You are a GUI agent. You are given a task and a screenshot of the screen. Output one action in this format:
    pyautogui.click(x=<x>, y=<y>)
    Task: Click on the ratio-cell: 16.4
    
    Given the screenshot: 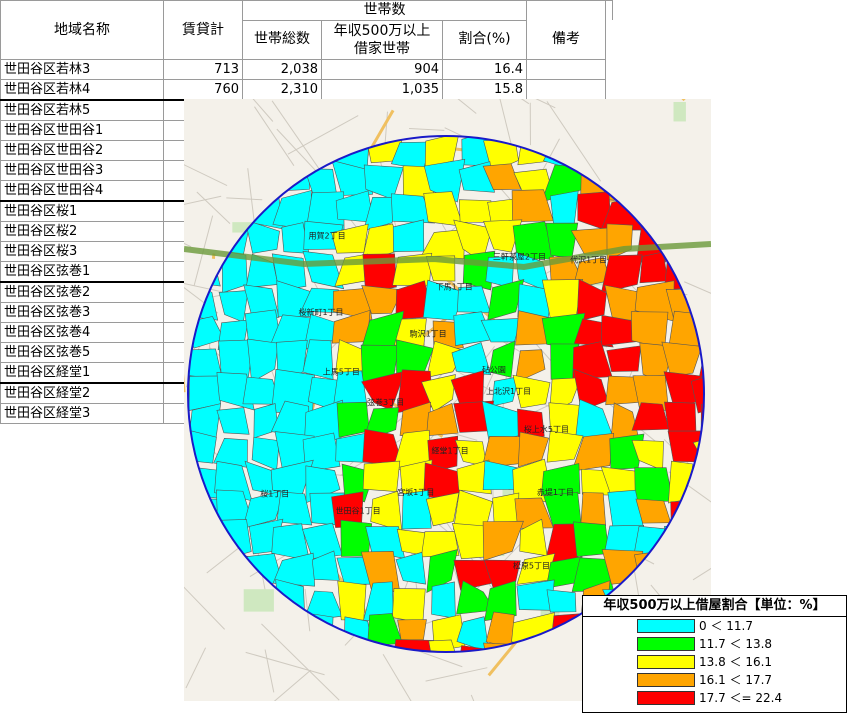 What is the action you would take?
    pyautogui.click(x=484, y=69)
    